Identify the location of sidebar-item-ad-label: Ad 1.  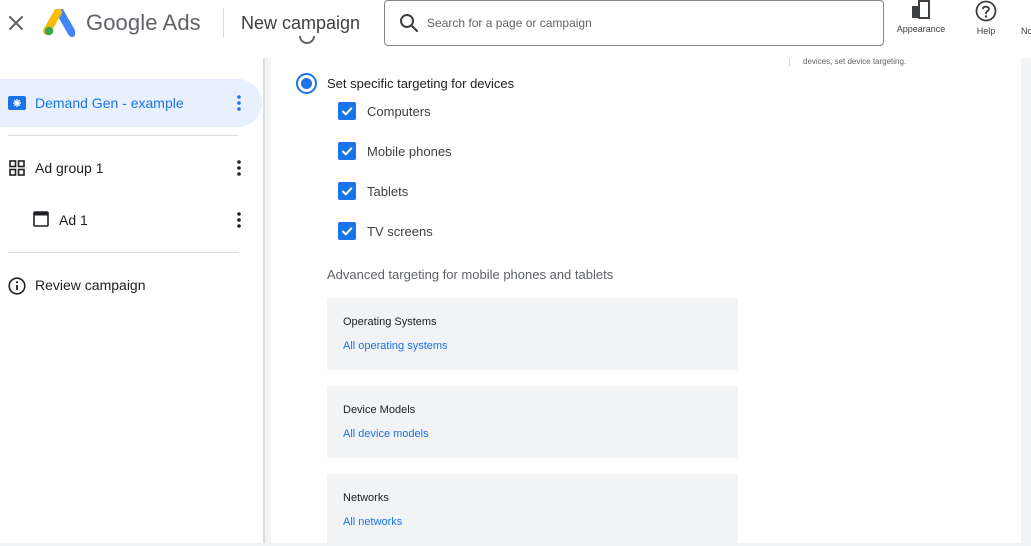
(73, 220).